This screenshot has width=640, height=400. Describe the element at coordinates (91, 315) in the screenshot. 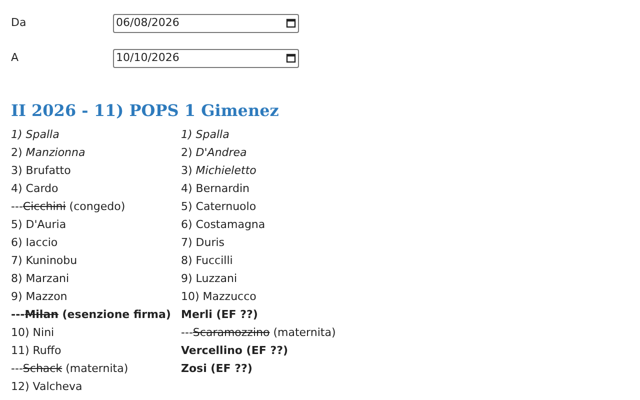

I see `roster-entry: ---Milan (esenzione firma)` at that location.